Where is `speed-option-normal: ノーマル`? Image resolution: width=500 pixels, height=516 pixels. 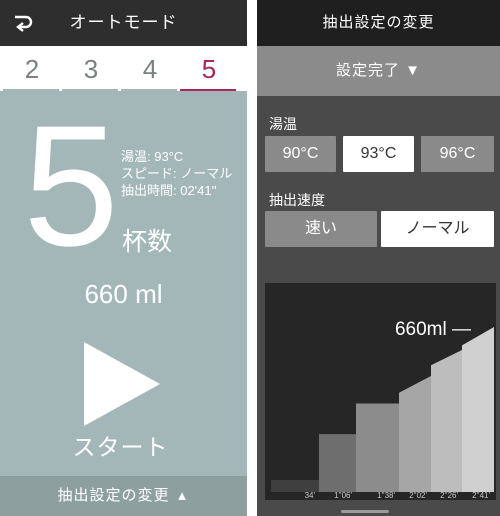 speed-option-normal: ノーマル is located at coordinates (437, 229).